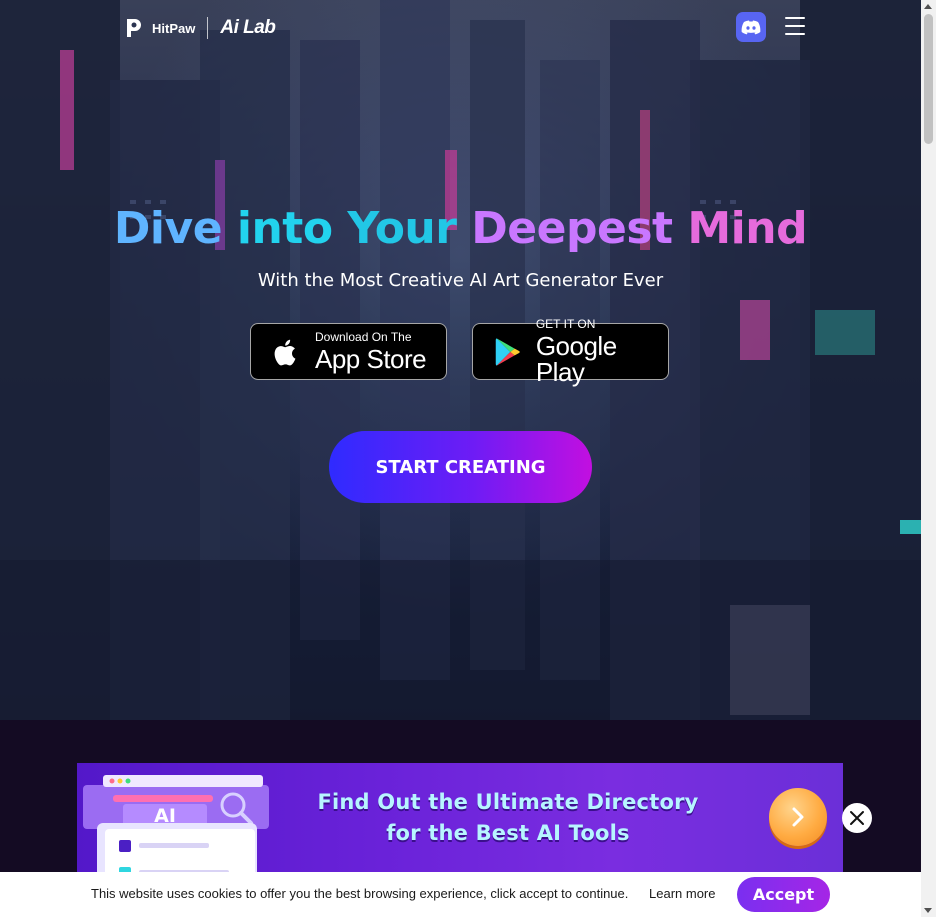 The image size is (936, 917). I want to click on chevron-right-icon, so click(798, 817).